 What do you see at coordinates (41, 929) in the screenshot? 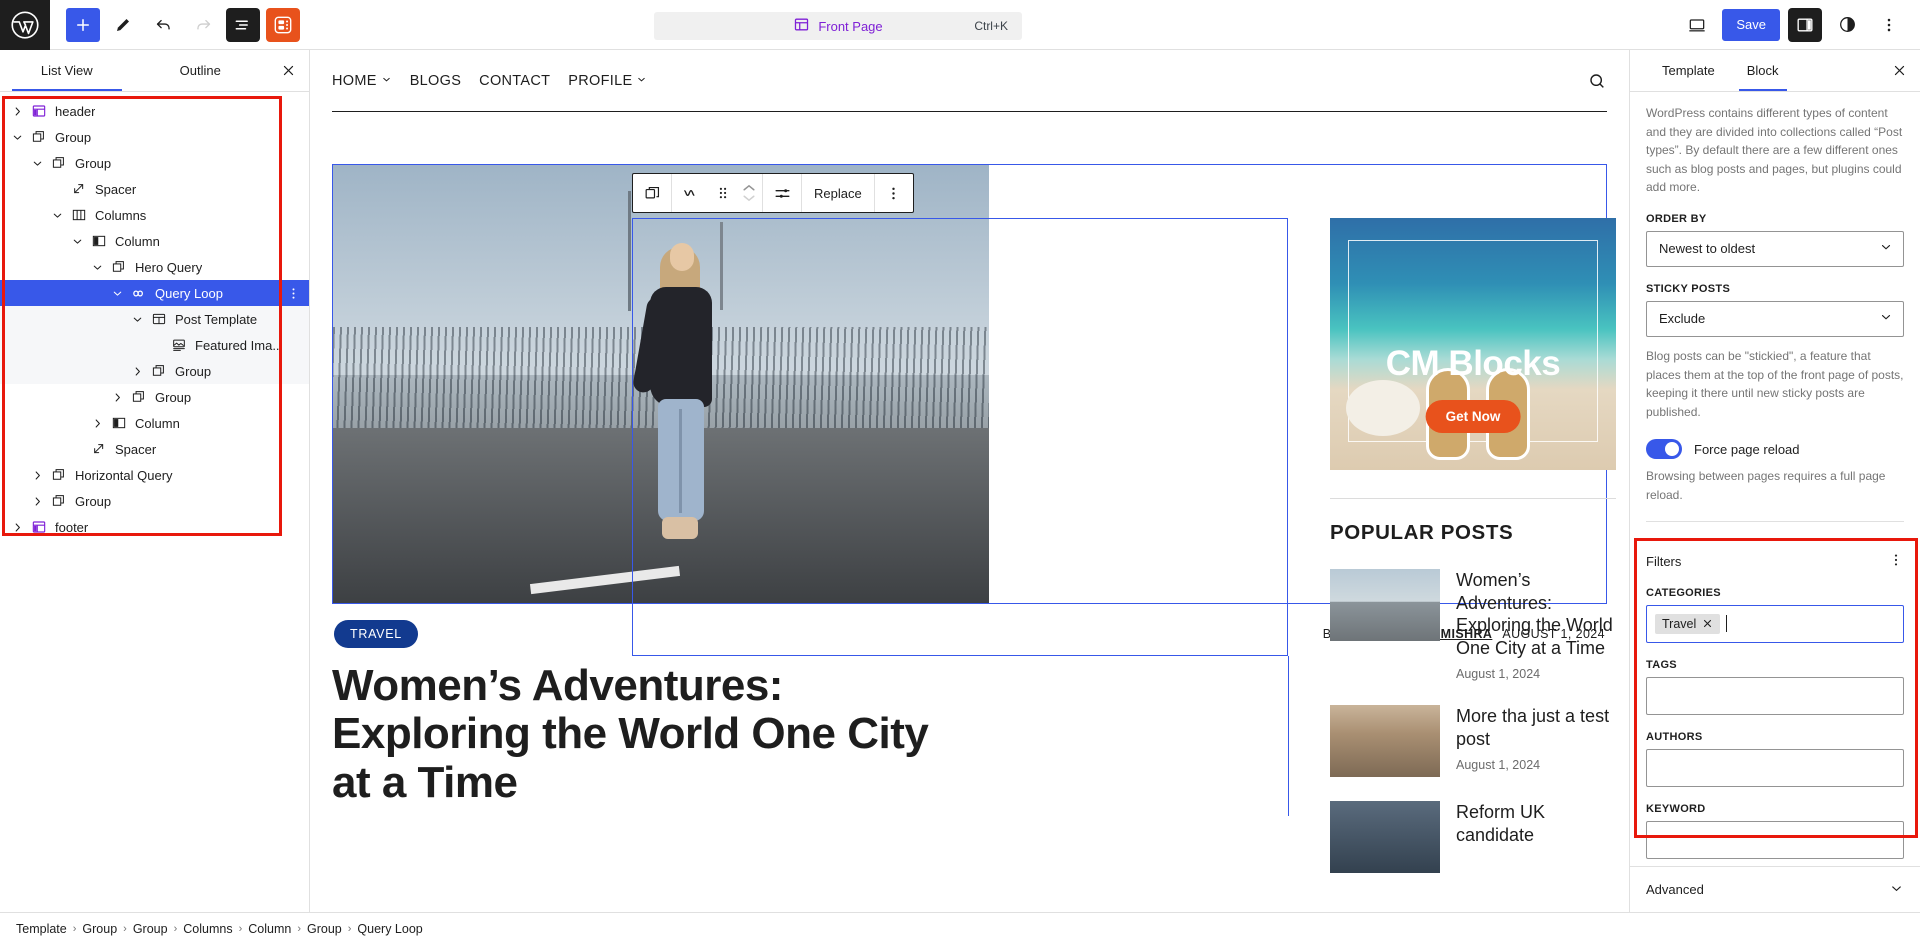
I see `breadcrumb-item-template: Template` at bounding box center [41, 929].